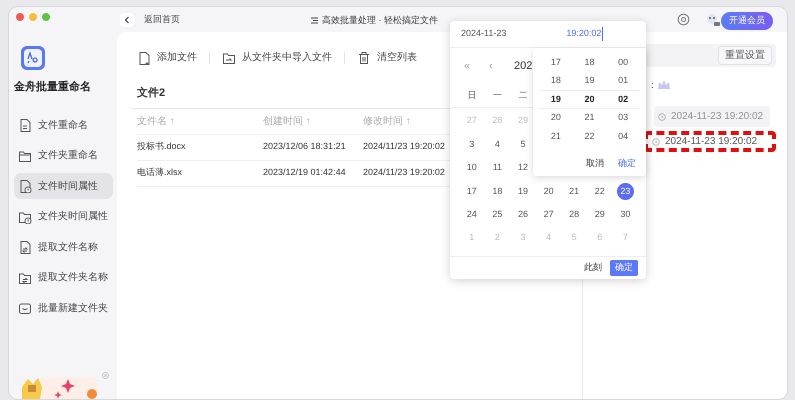 This screenshot has height=400, width=795. Describe the element at coordinates (523, 66) in the screenshot. I see `month-label: 202` at that location.